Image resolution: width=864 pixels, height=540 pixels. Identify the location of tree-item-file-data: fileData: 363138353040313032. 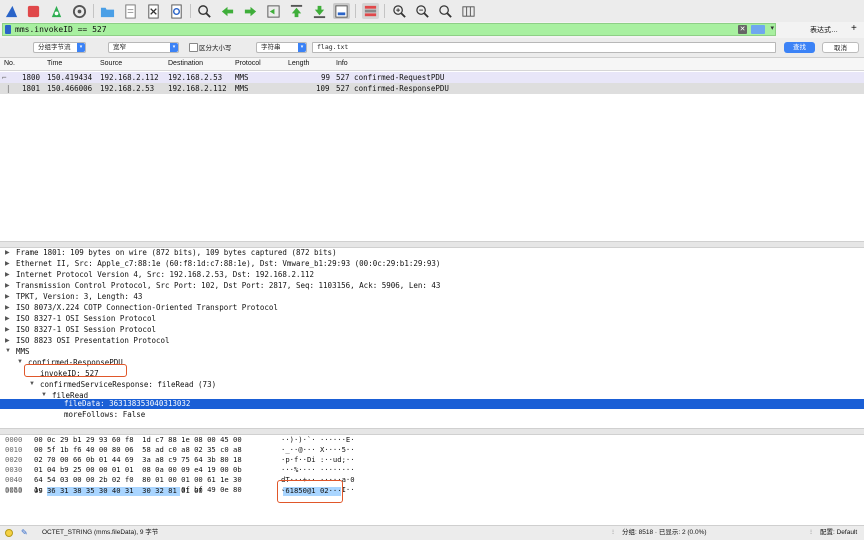
(127, 403).